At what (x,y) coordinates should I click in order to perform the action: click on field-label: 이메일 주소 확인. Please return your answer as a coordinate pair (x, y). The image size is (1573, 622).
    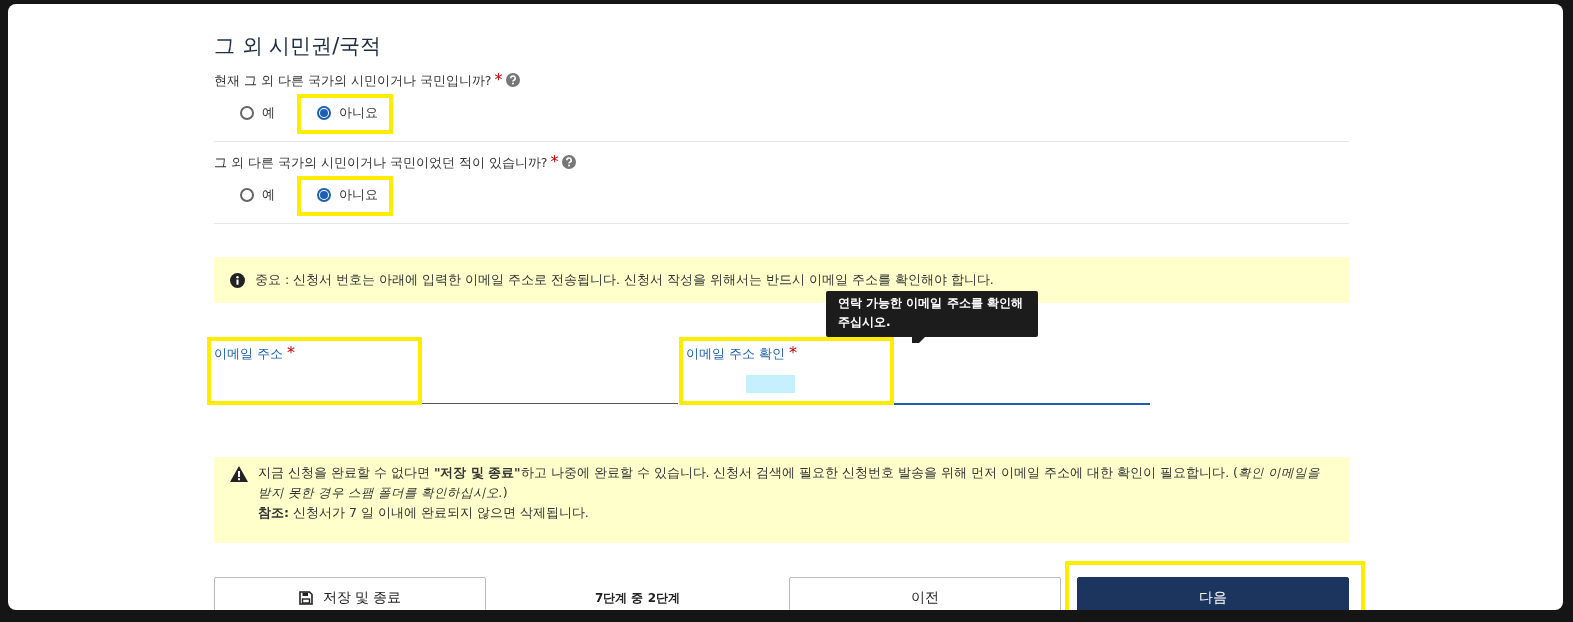
    Looking at the image, I should click on (735, 353).